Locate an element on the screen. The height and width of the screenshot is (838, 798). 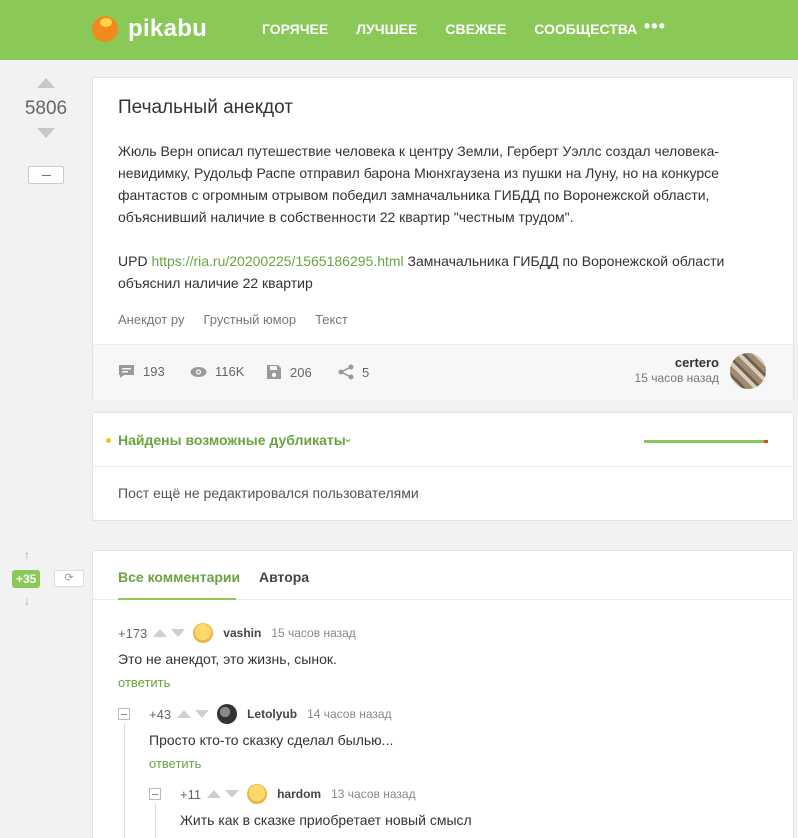
arrow-down-icon: ↓ is located at coordinates (27, 601).